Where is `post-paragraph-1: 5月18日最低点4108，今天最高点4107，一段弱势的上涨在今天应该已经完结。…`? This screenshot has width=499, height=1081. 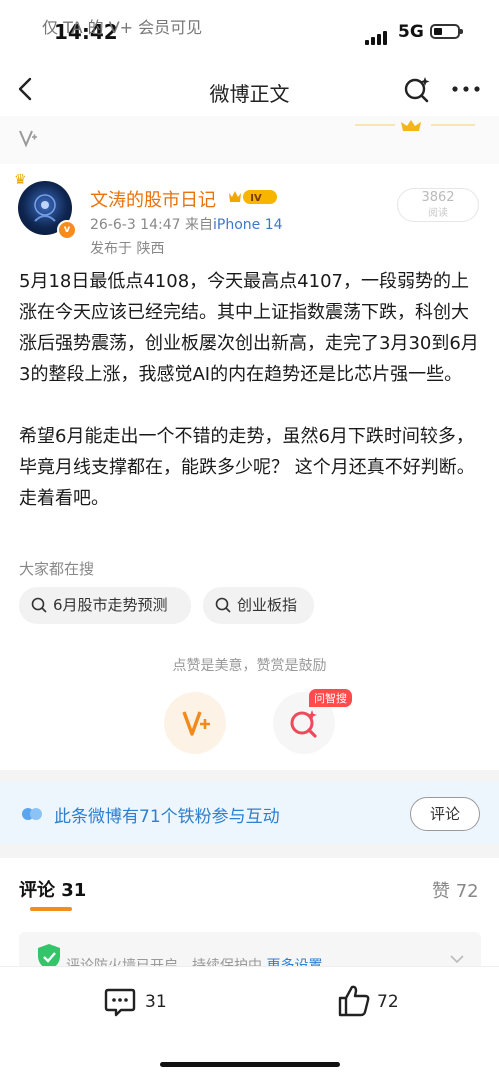
post-paragraph-1: 5月18日最低点4108，今天最高点4107，一段弱势的上涨在今天应该已经完结。… is located at coordinates (249, 328).